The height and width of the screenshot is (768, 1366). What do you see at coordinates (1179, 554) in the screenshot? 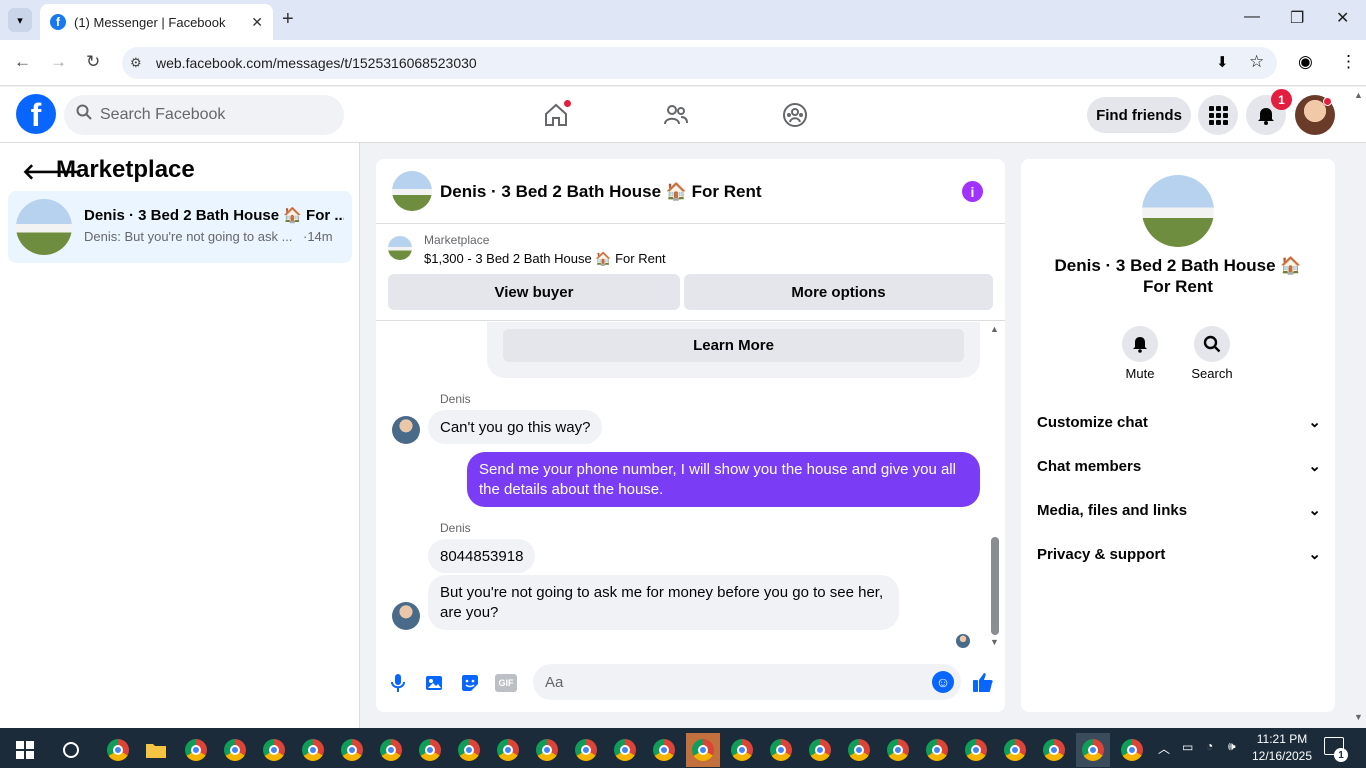
I see `privacy-support-section: Privacy & support ⌄` at bounding box center [1179, 554].